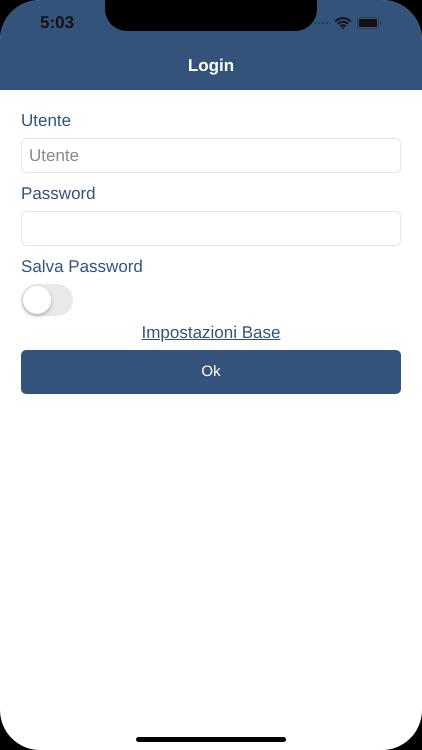 The width and height of the screenshot is (422, 750). Describe the element at coordinates (369, 23) in the screenshot. I see `battery-icon` at that location.